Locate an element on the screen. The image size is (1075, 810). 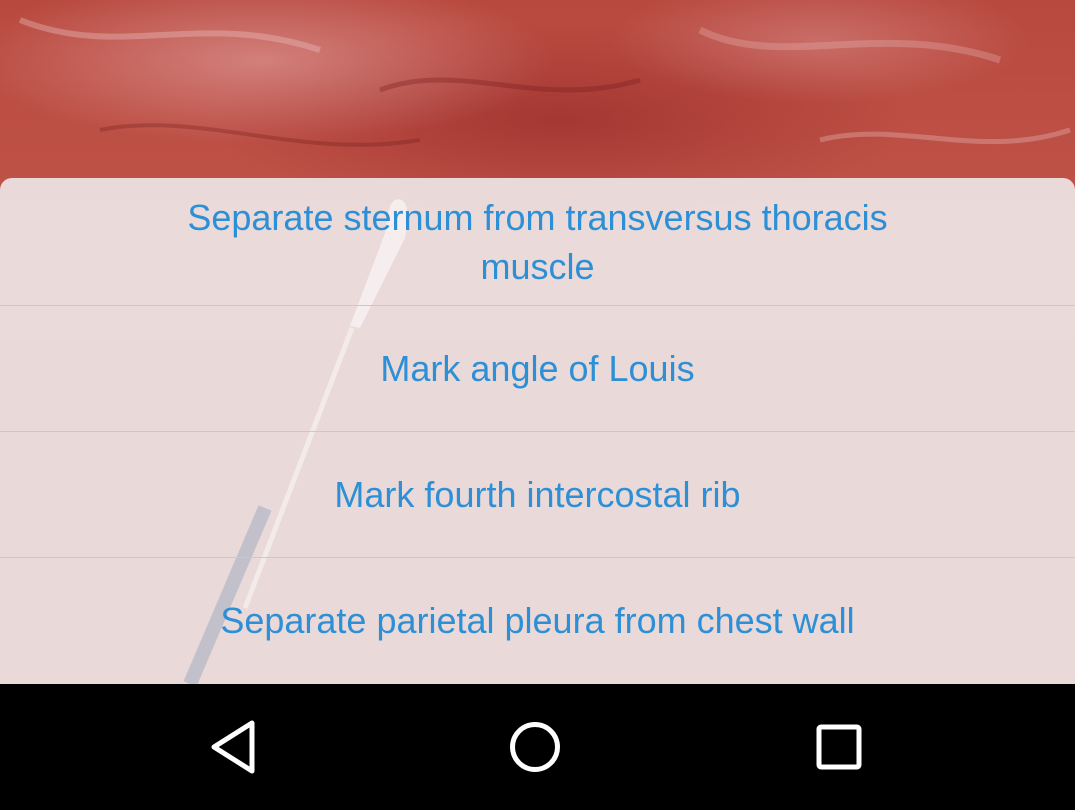
option-label: Mark fourth intercostal rib is located at coordinates (537, 494).